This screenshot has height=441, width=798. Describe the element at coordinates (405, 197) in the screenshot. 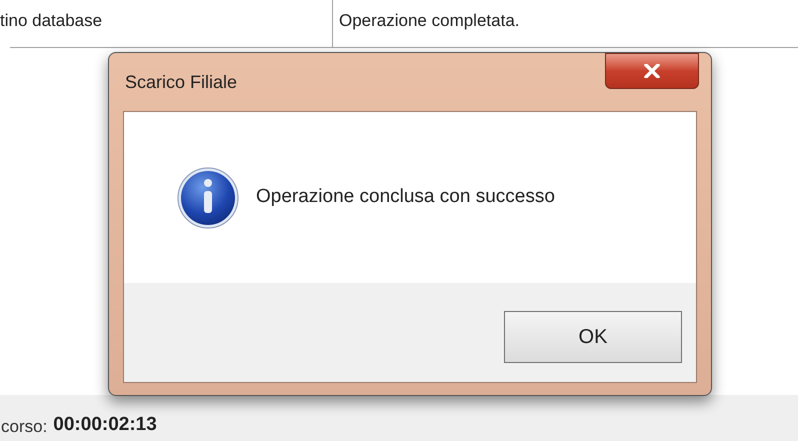

I see `dialog-message: Operazione conclusa con successo` at that location.